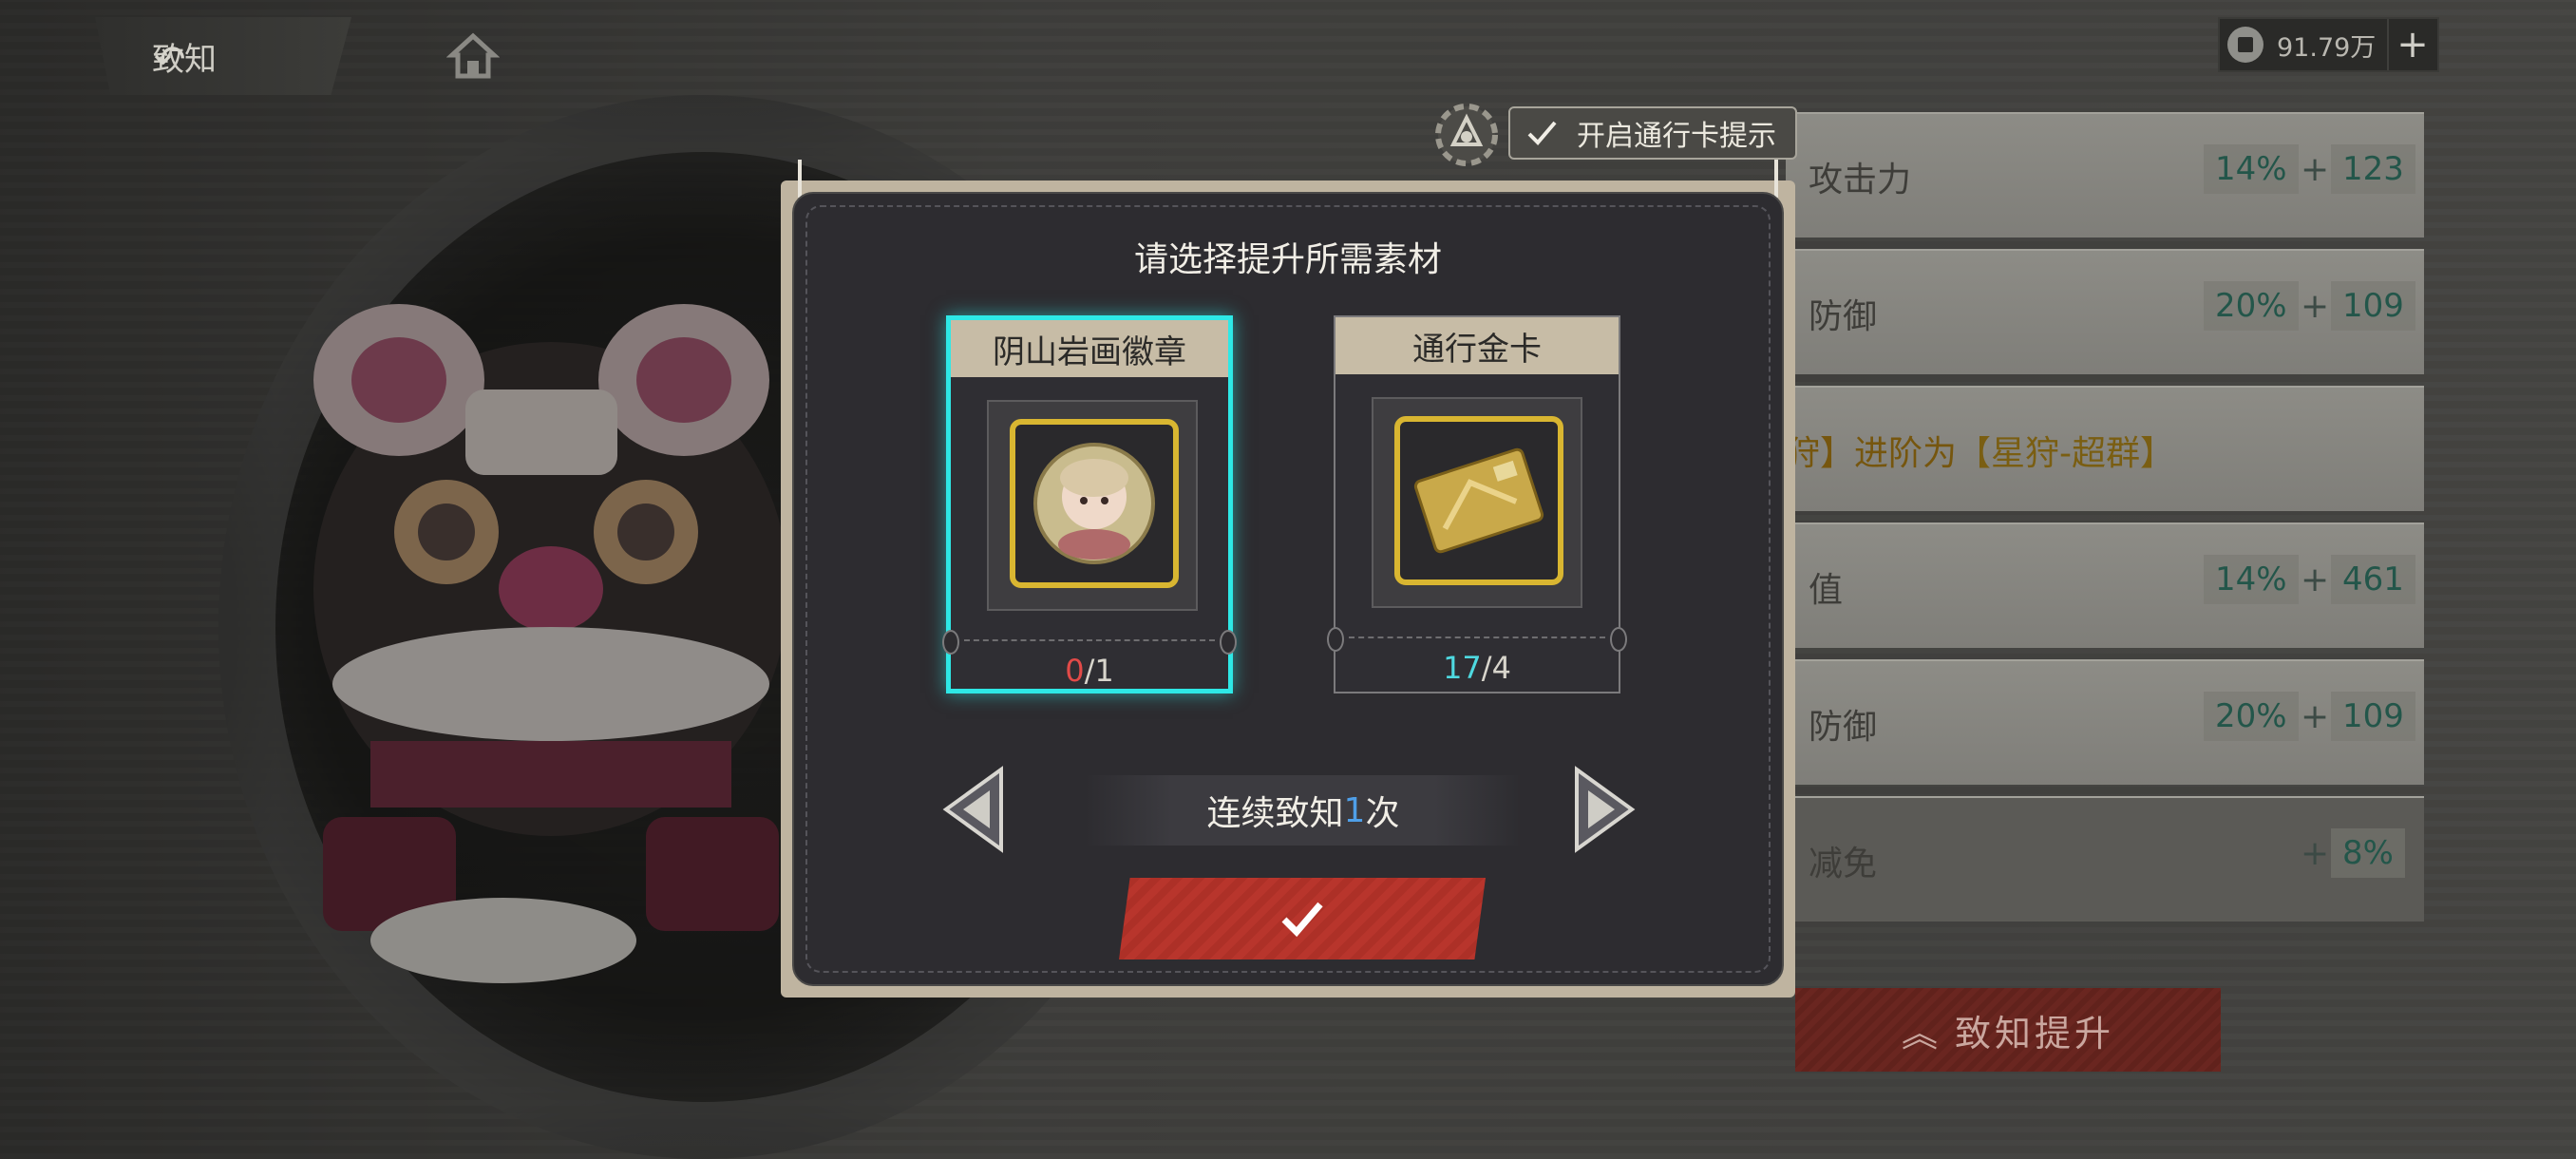  Describe the element at coordinates (1860, 180) in the screenshot. I see `stat-label: 攻击力` at that location.